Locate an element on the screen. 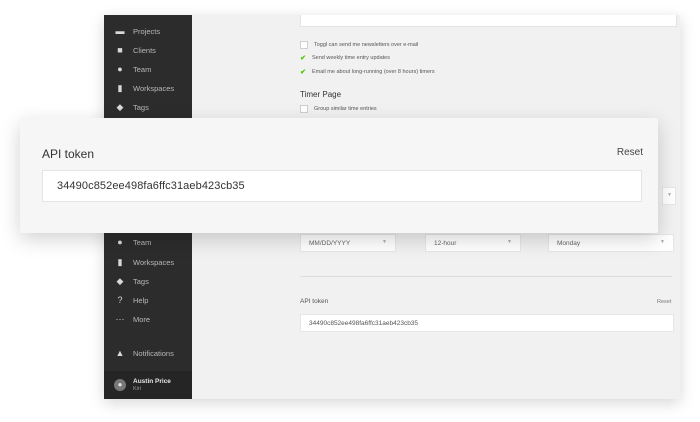  sidebar-item-label: More is located at coordinates (142, 319).